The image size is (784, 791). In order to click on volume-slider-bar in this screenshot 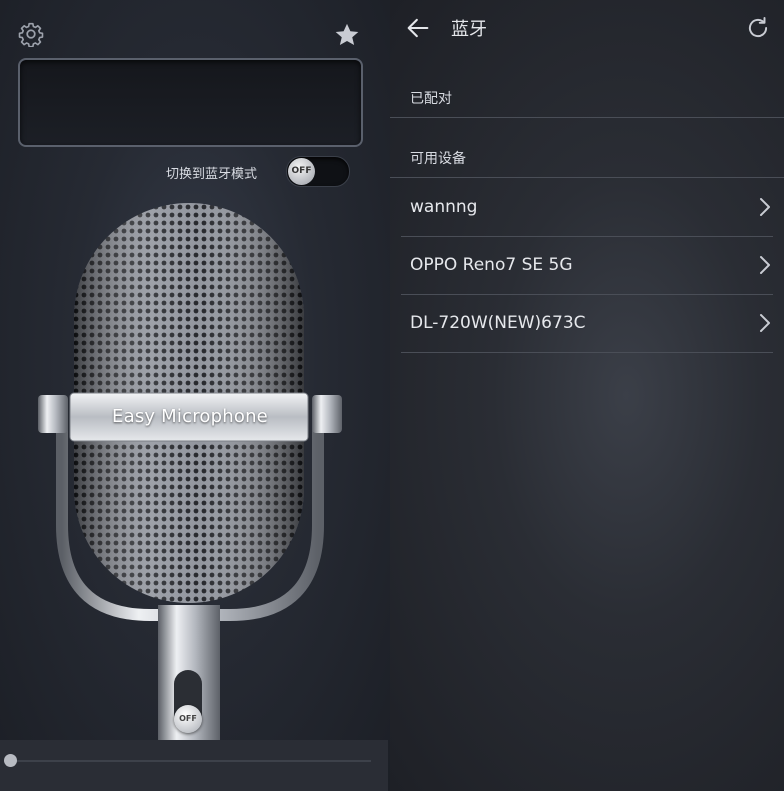, I will do `click(194, 765)`.